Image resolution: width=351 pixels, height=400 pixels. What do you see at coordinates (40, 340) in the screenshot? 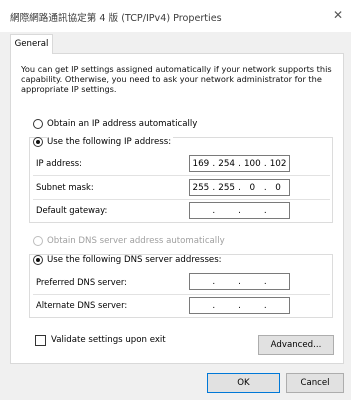
I see `validate-settings-checkbox` at bounding box center [40, 340].